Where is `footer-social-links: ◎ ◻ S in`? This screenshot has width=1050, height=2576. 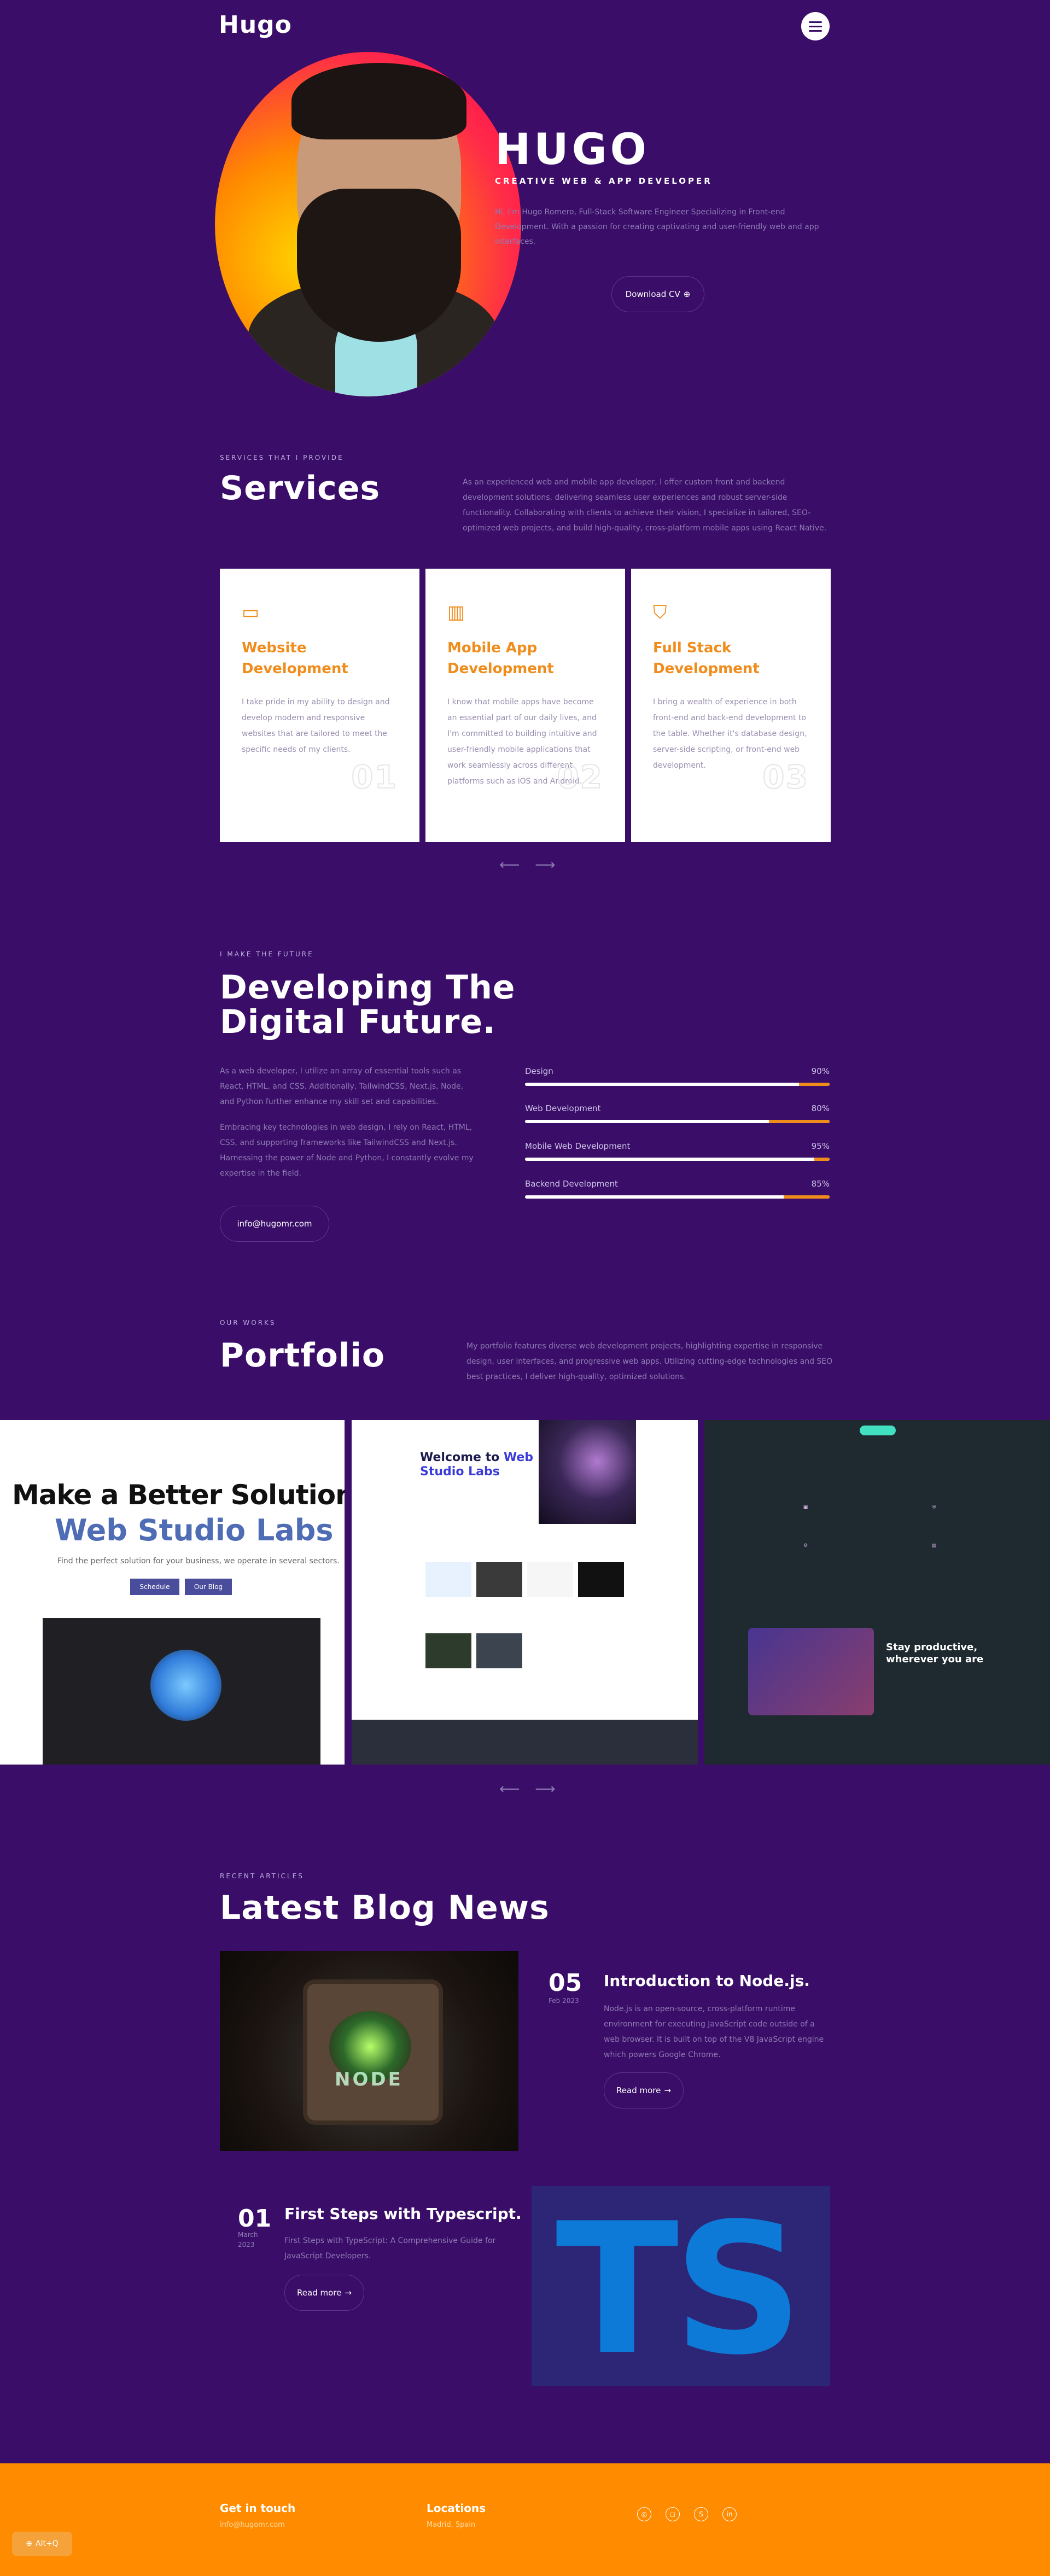 footer-social-links: ◎ ◻ S in is located at coordinates (687, 2514).